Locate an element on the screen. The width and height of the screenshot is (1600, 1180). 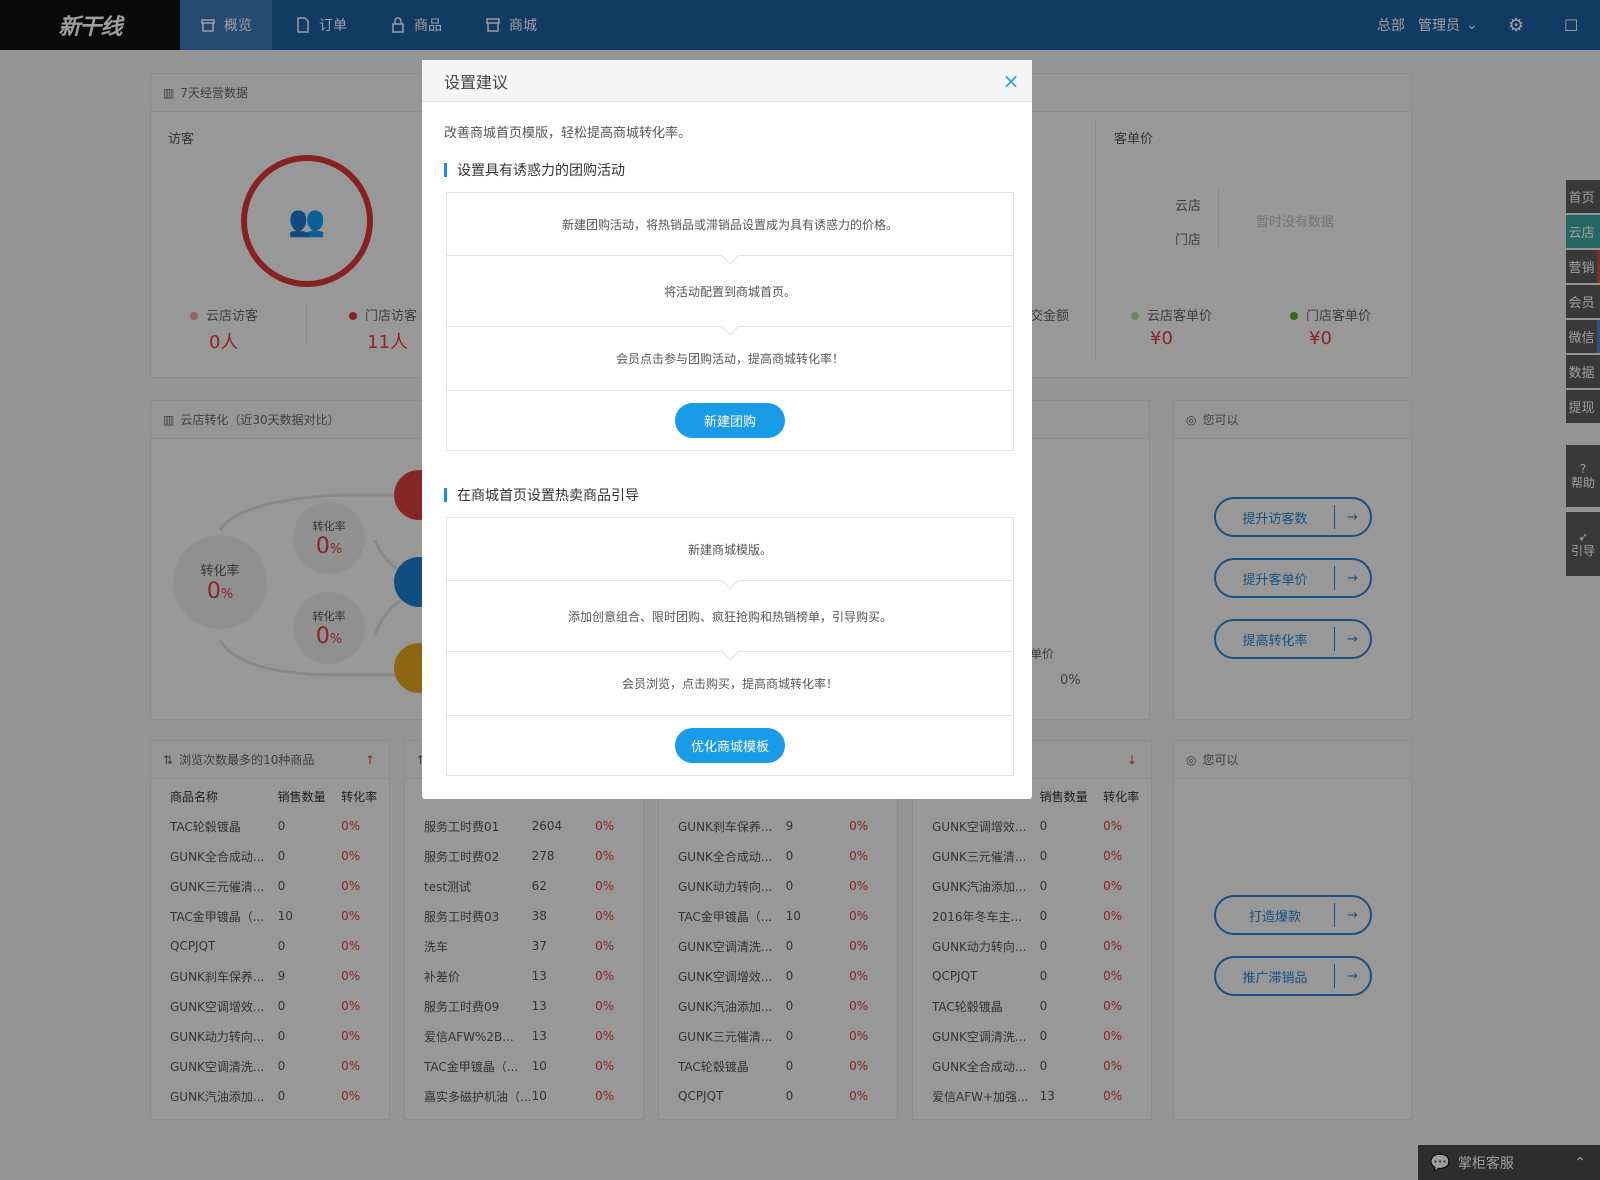
close-icon: × is located at coordinates (1011, 81).